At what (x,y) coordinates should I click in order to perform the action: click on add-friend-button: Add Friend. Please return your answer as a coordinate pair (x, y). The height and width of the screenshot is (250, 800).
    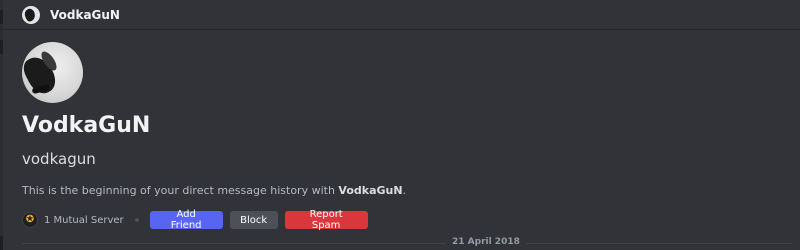
    Looking at the image, I should click on (186, 220).